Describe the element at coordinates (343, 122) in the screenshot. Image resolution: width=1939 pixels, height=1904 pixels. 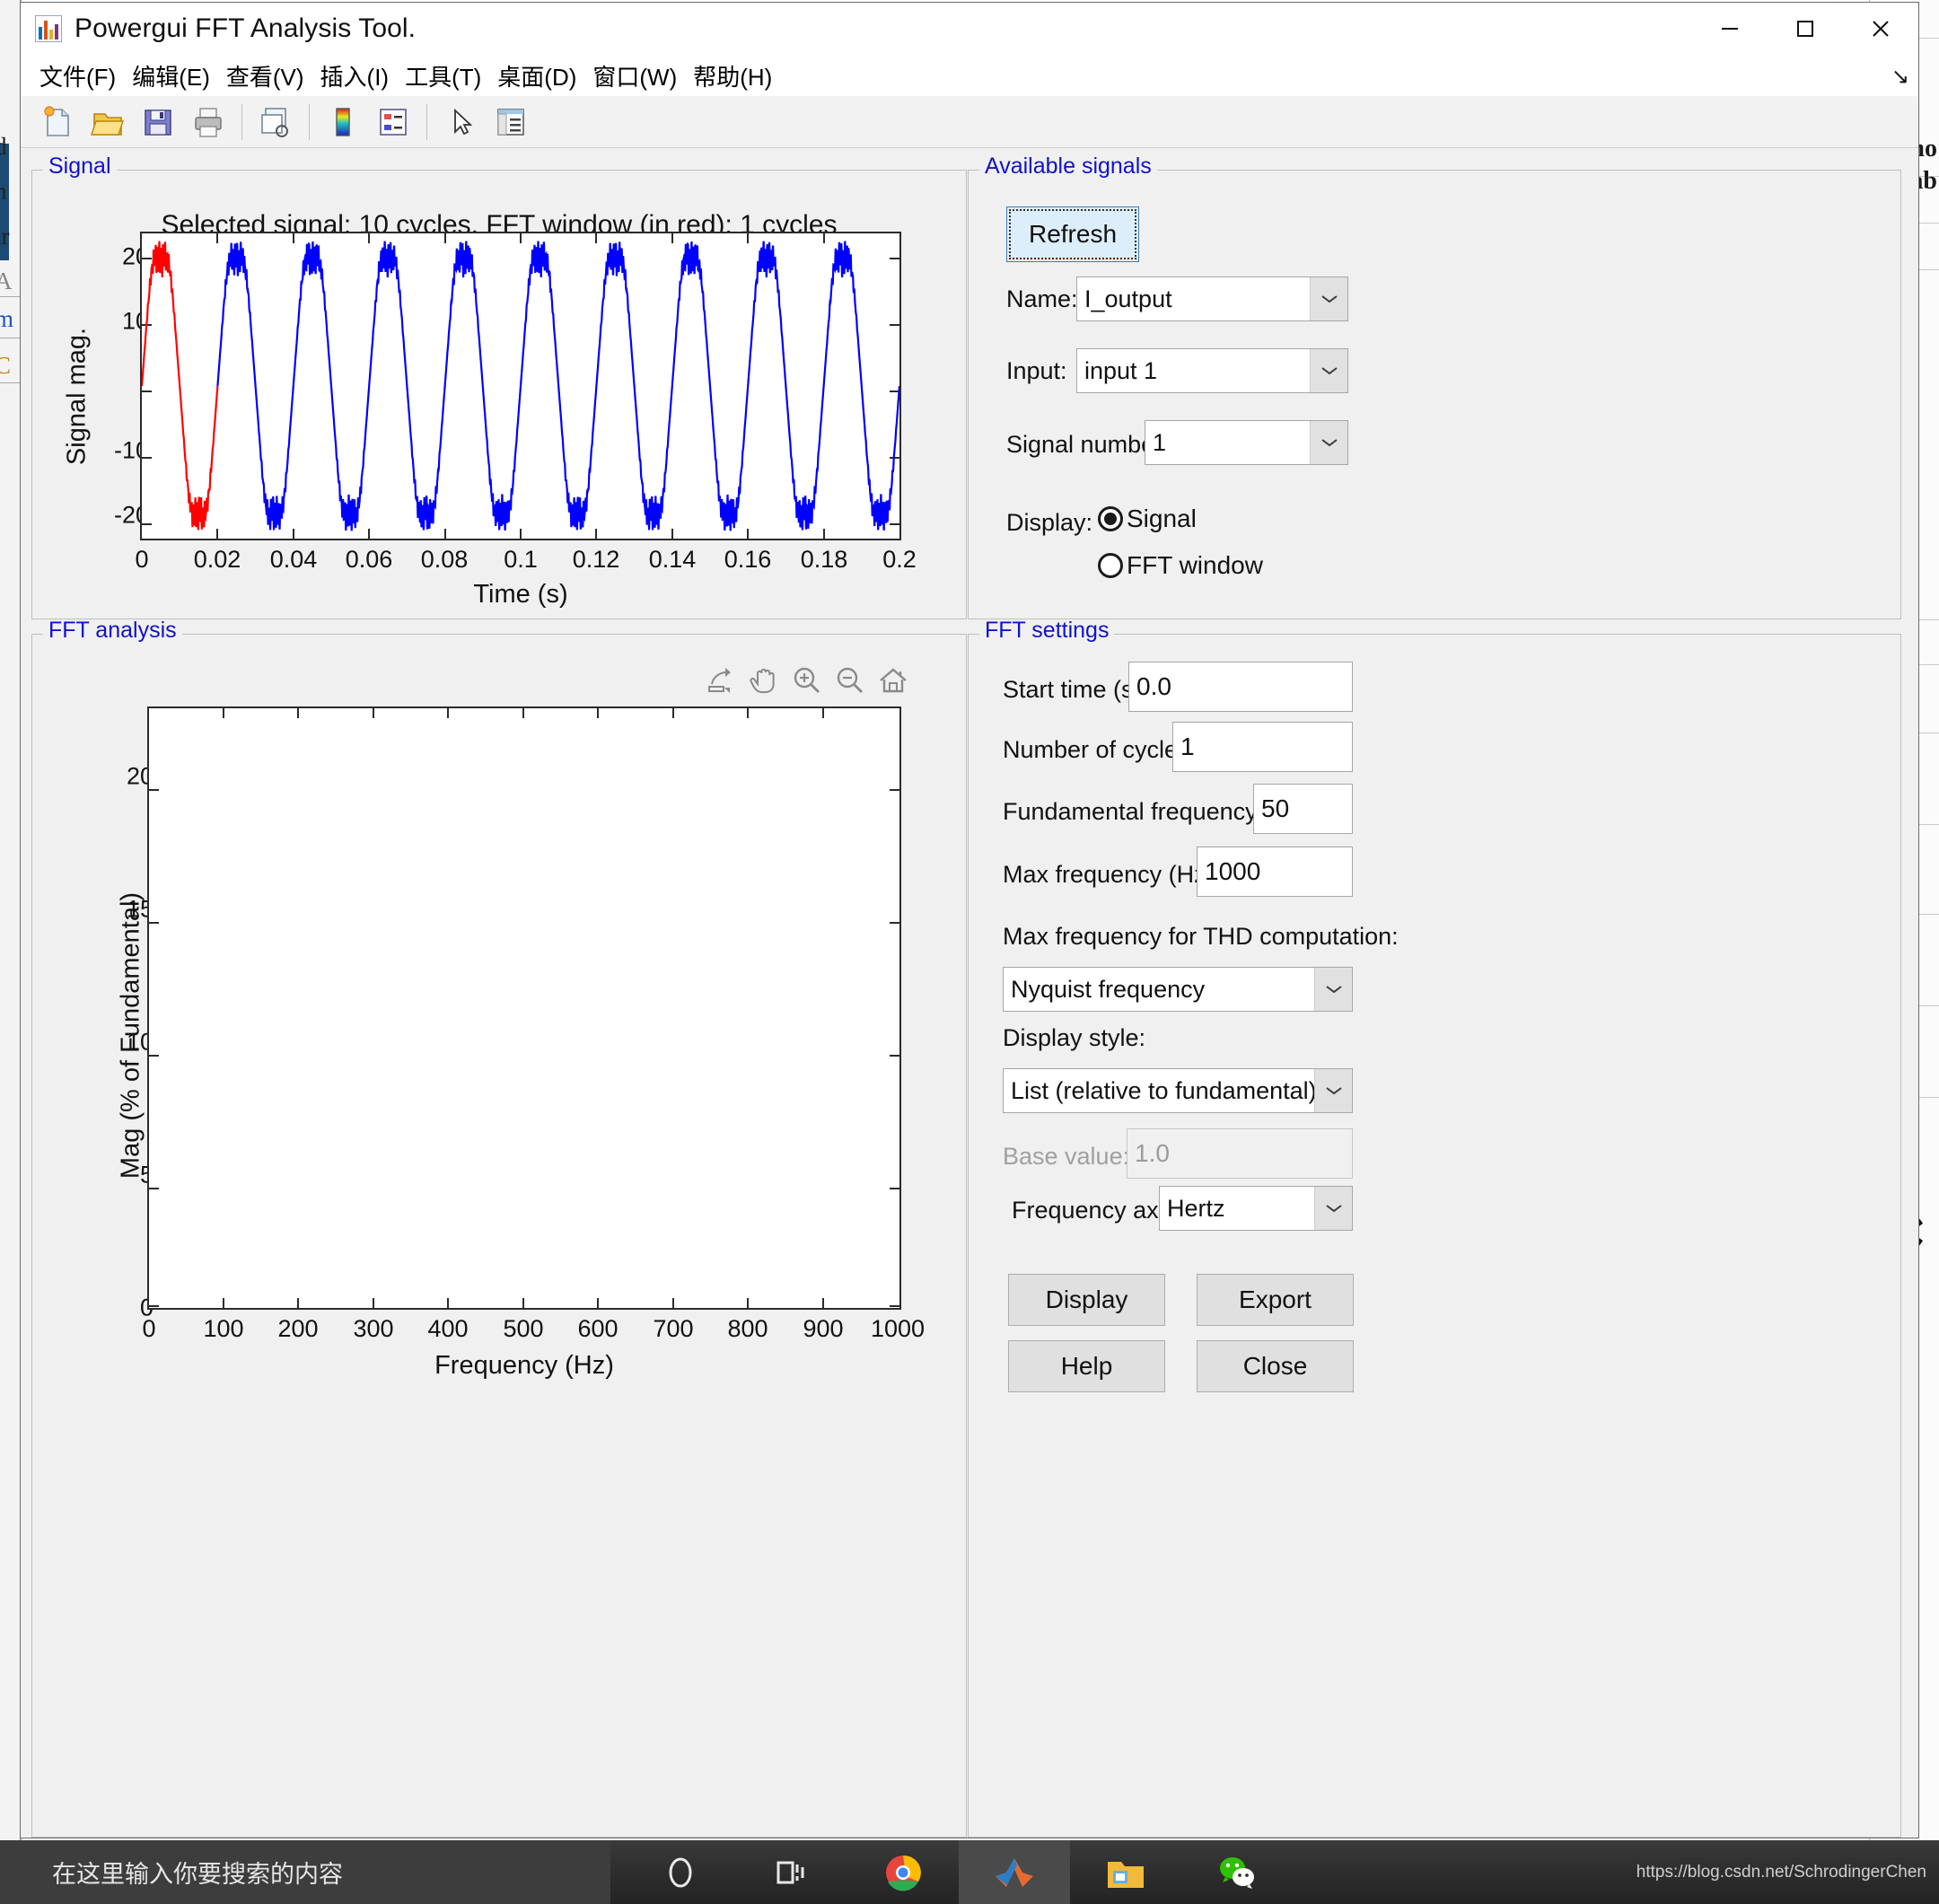
I see `colorbar-icon` at that location.